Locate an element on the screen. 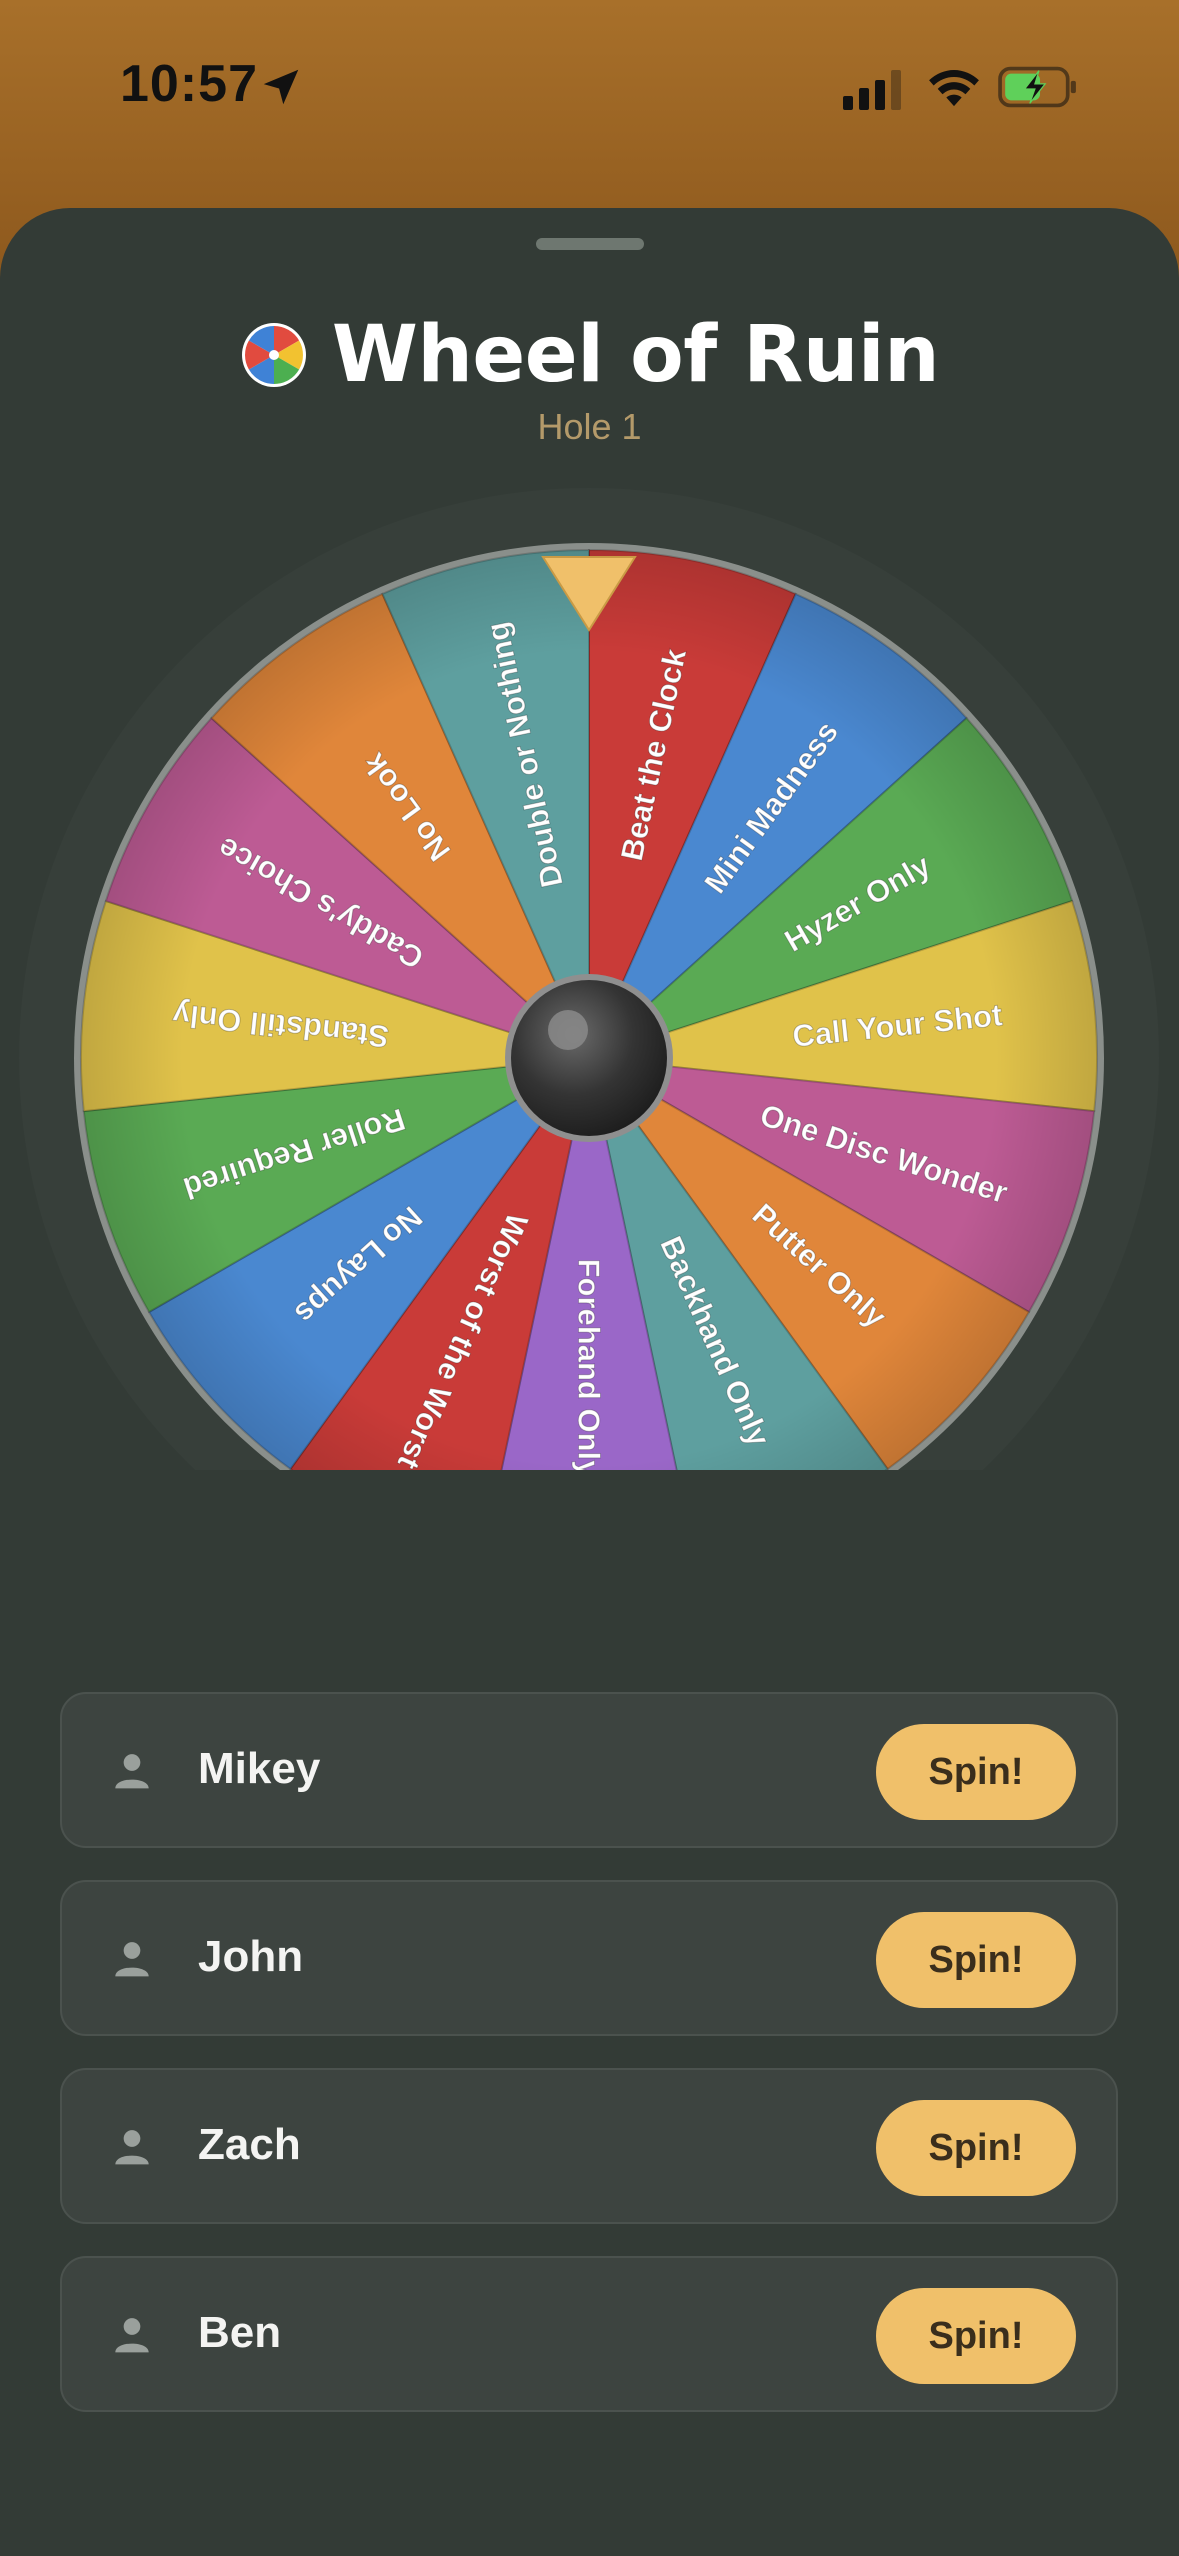  sheet-grabber is located at coordinates (590, 244).